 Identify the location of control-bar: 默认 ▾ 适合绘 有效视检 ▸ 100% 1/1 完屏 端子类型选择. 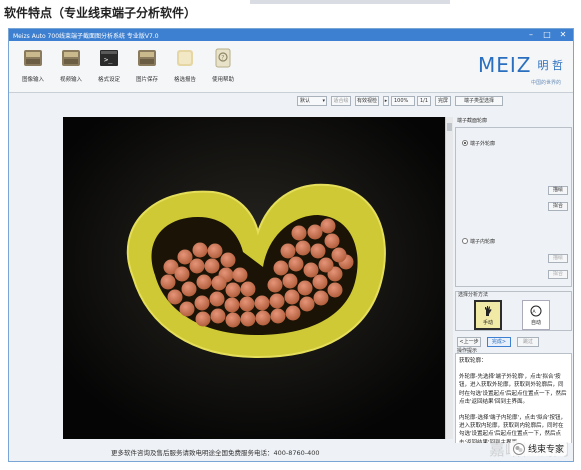
(291, 101).